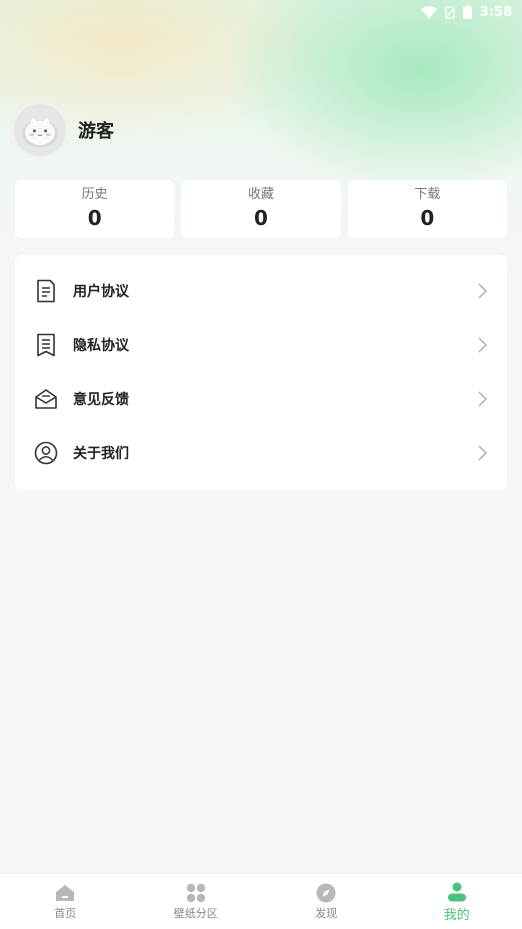 The height and width of the screenshot is (929, 522). What do you see at coordinates (96, 131) in the screenshot?
I see `username: 游客` at bounding box center [96, 131].